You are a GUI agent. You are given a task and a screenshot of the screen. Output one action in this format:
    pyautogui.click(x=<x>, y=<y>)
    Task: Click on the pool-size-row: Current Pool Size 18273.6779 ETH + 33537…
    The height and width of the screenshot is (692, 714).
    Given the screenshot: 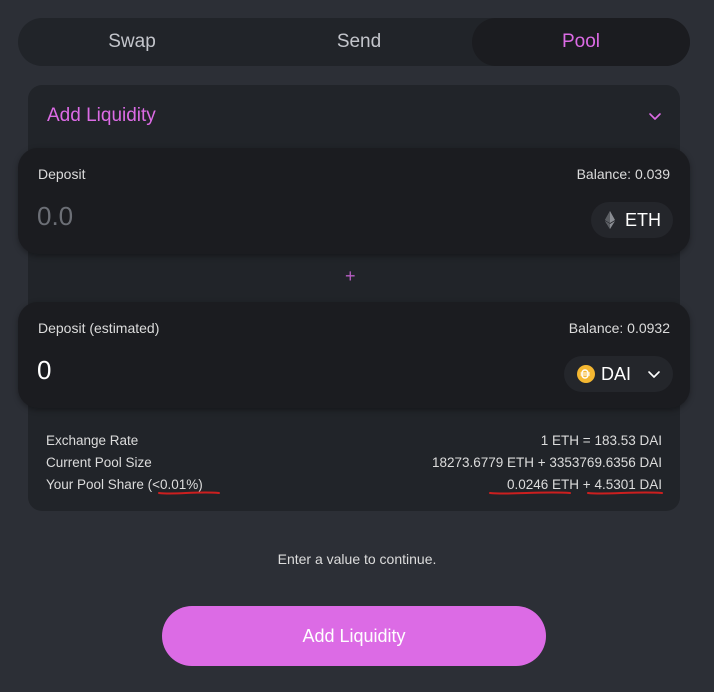 What is the action you would take?
    pyautogui.click(x=354, y=465)
    